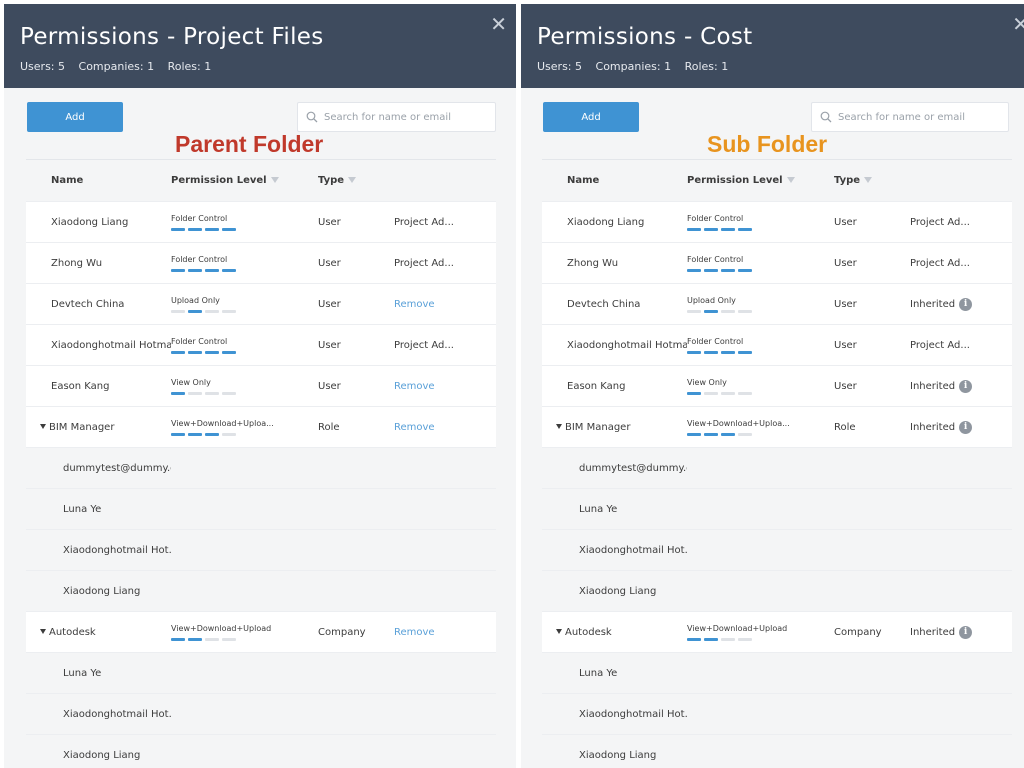 The image size is (1024, 768). I want to click on row-name: Autodesk, so click(588, 632).